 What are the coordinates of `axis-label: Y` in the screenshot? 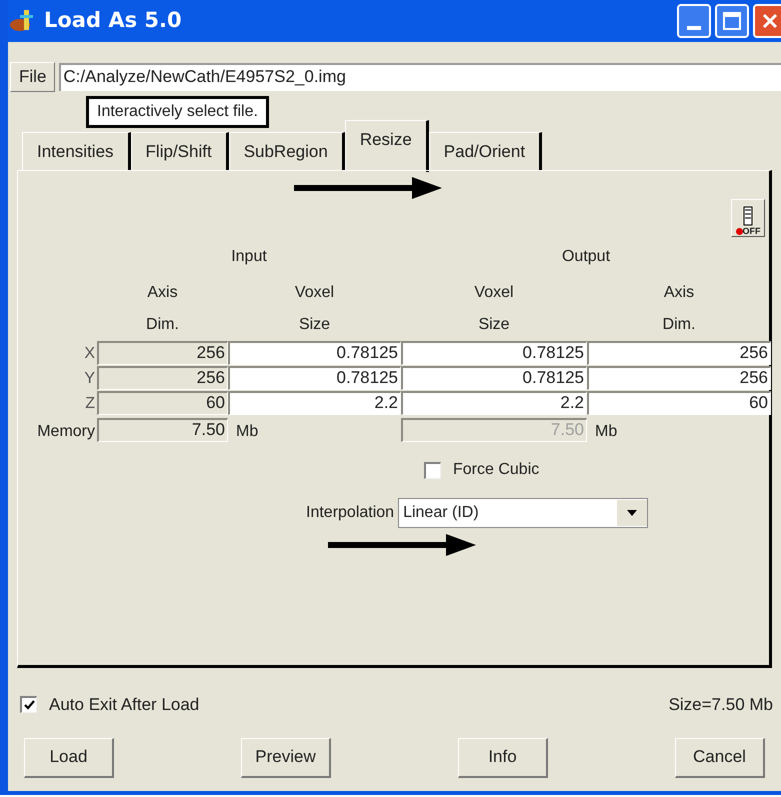 It's located at (89, 378).